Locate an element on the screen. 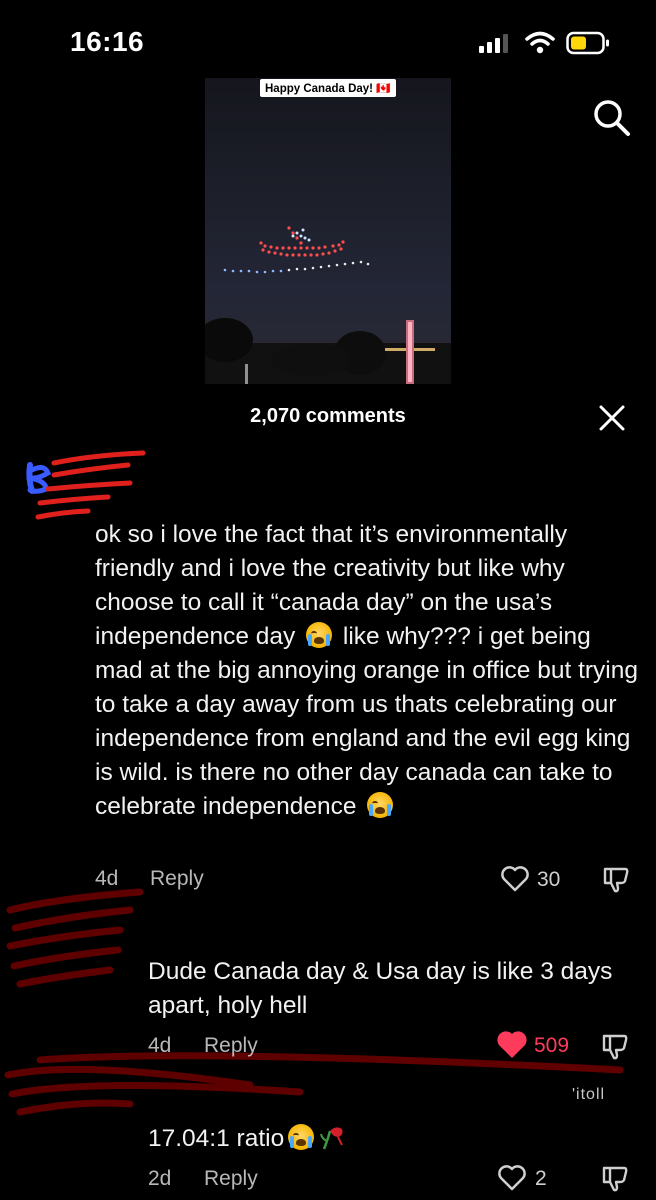  battery-icon is located at coordinates (587, 43).